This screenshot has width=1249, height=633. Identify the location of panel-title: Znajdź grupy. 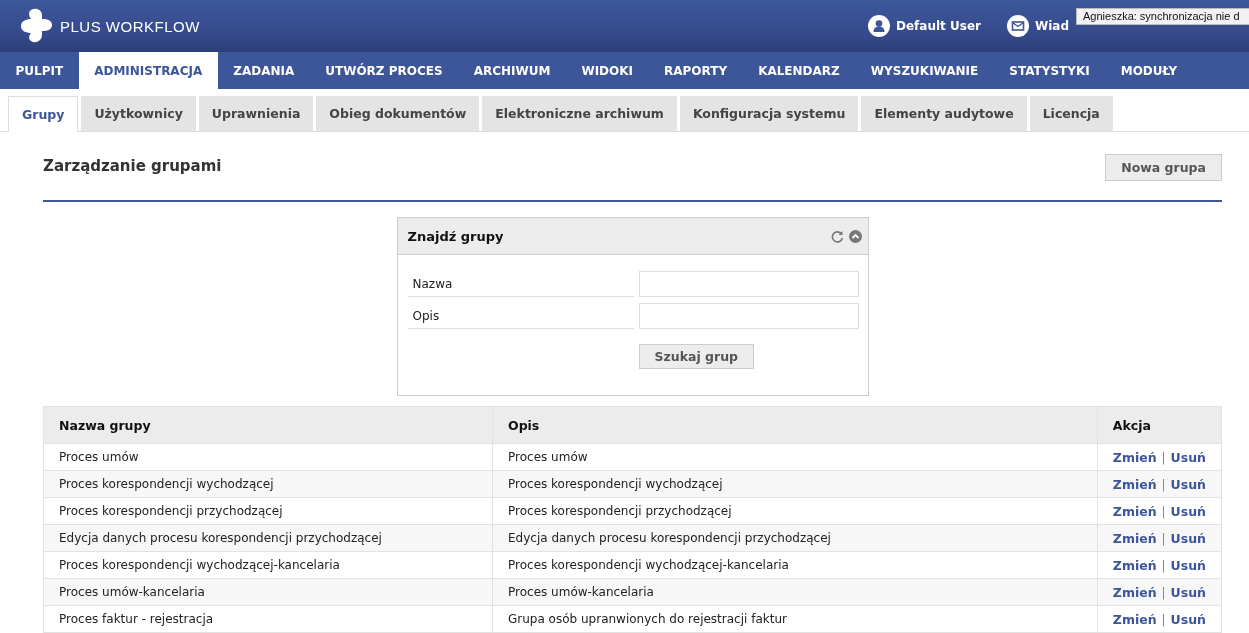
(455, 236).